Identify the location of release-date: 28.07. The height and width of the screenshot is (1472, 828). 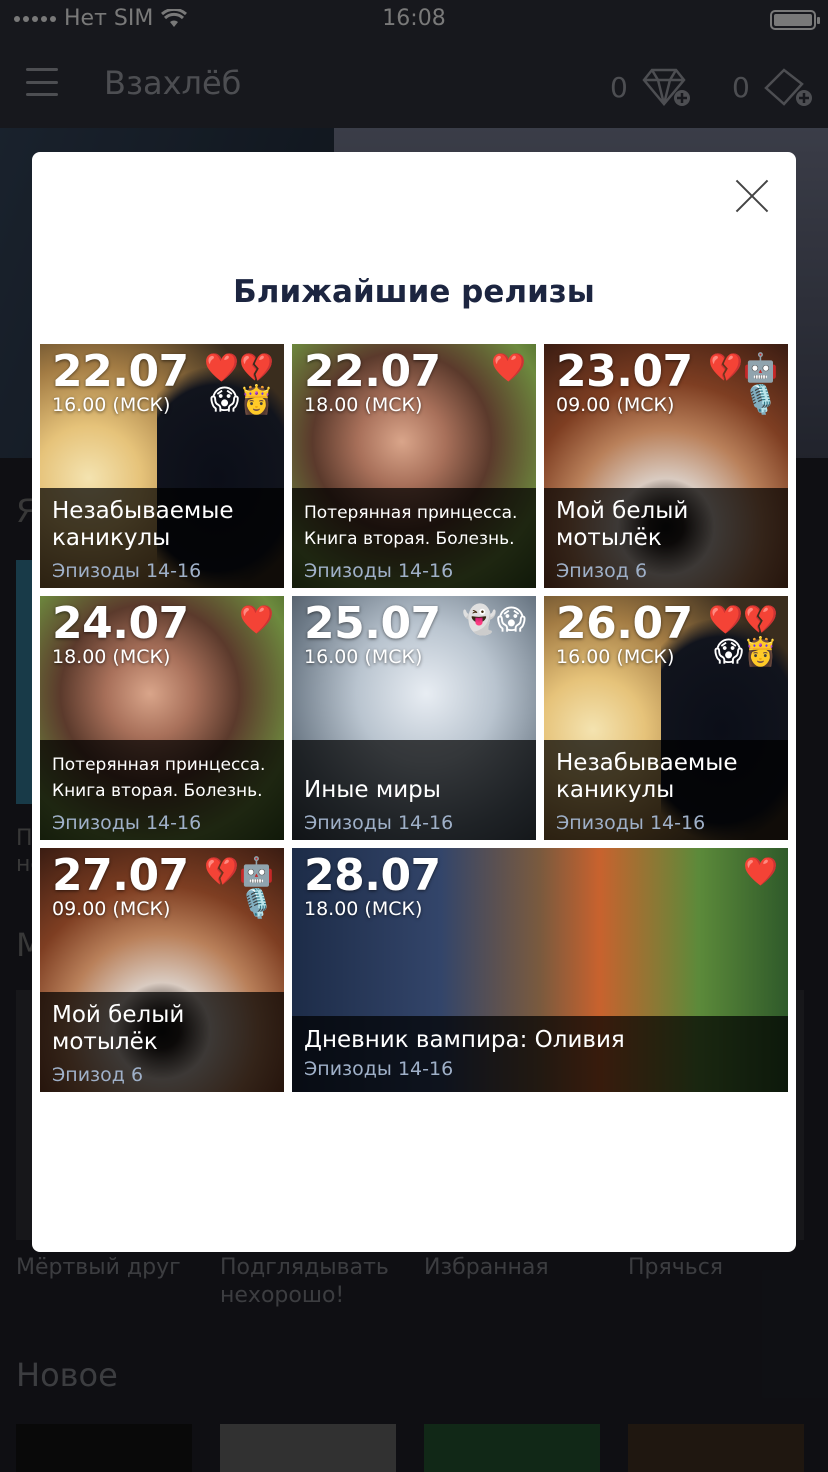
(372, 875).